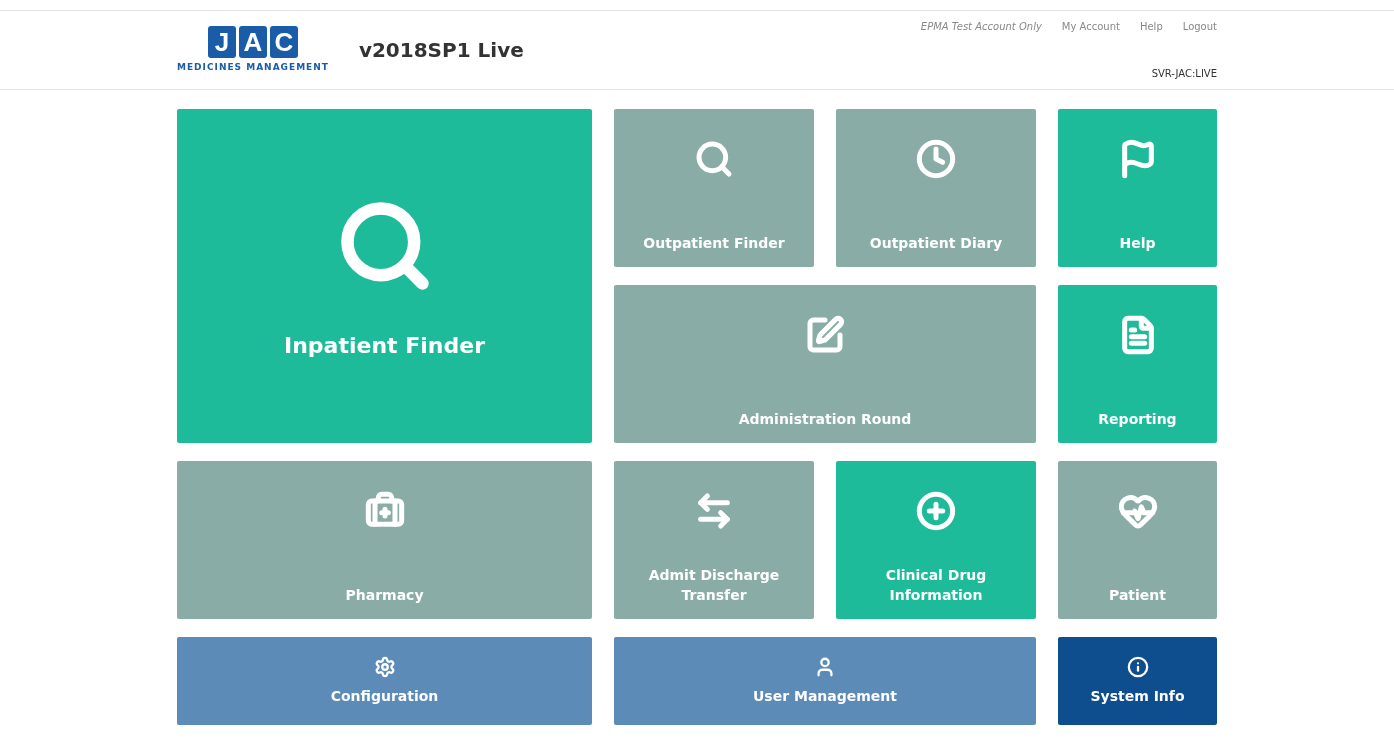 The width and height of the screenshot is (1394, 744). Describe the element at coordinates (1199, 26) in the screenshot. I see `header-link: Logout` at that location.